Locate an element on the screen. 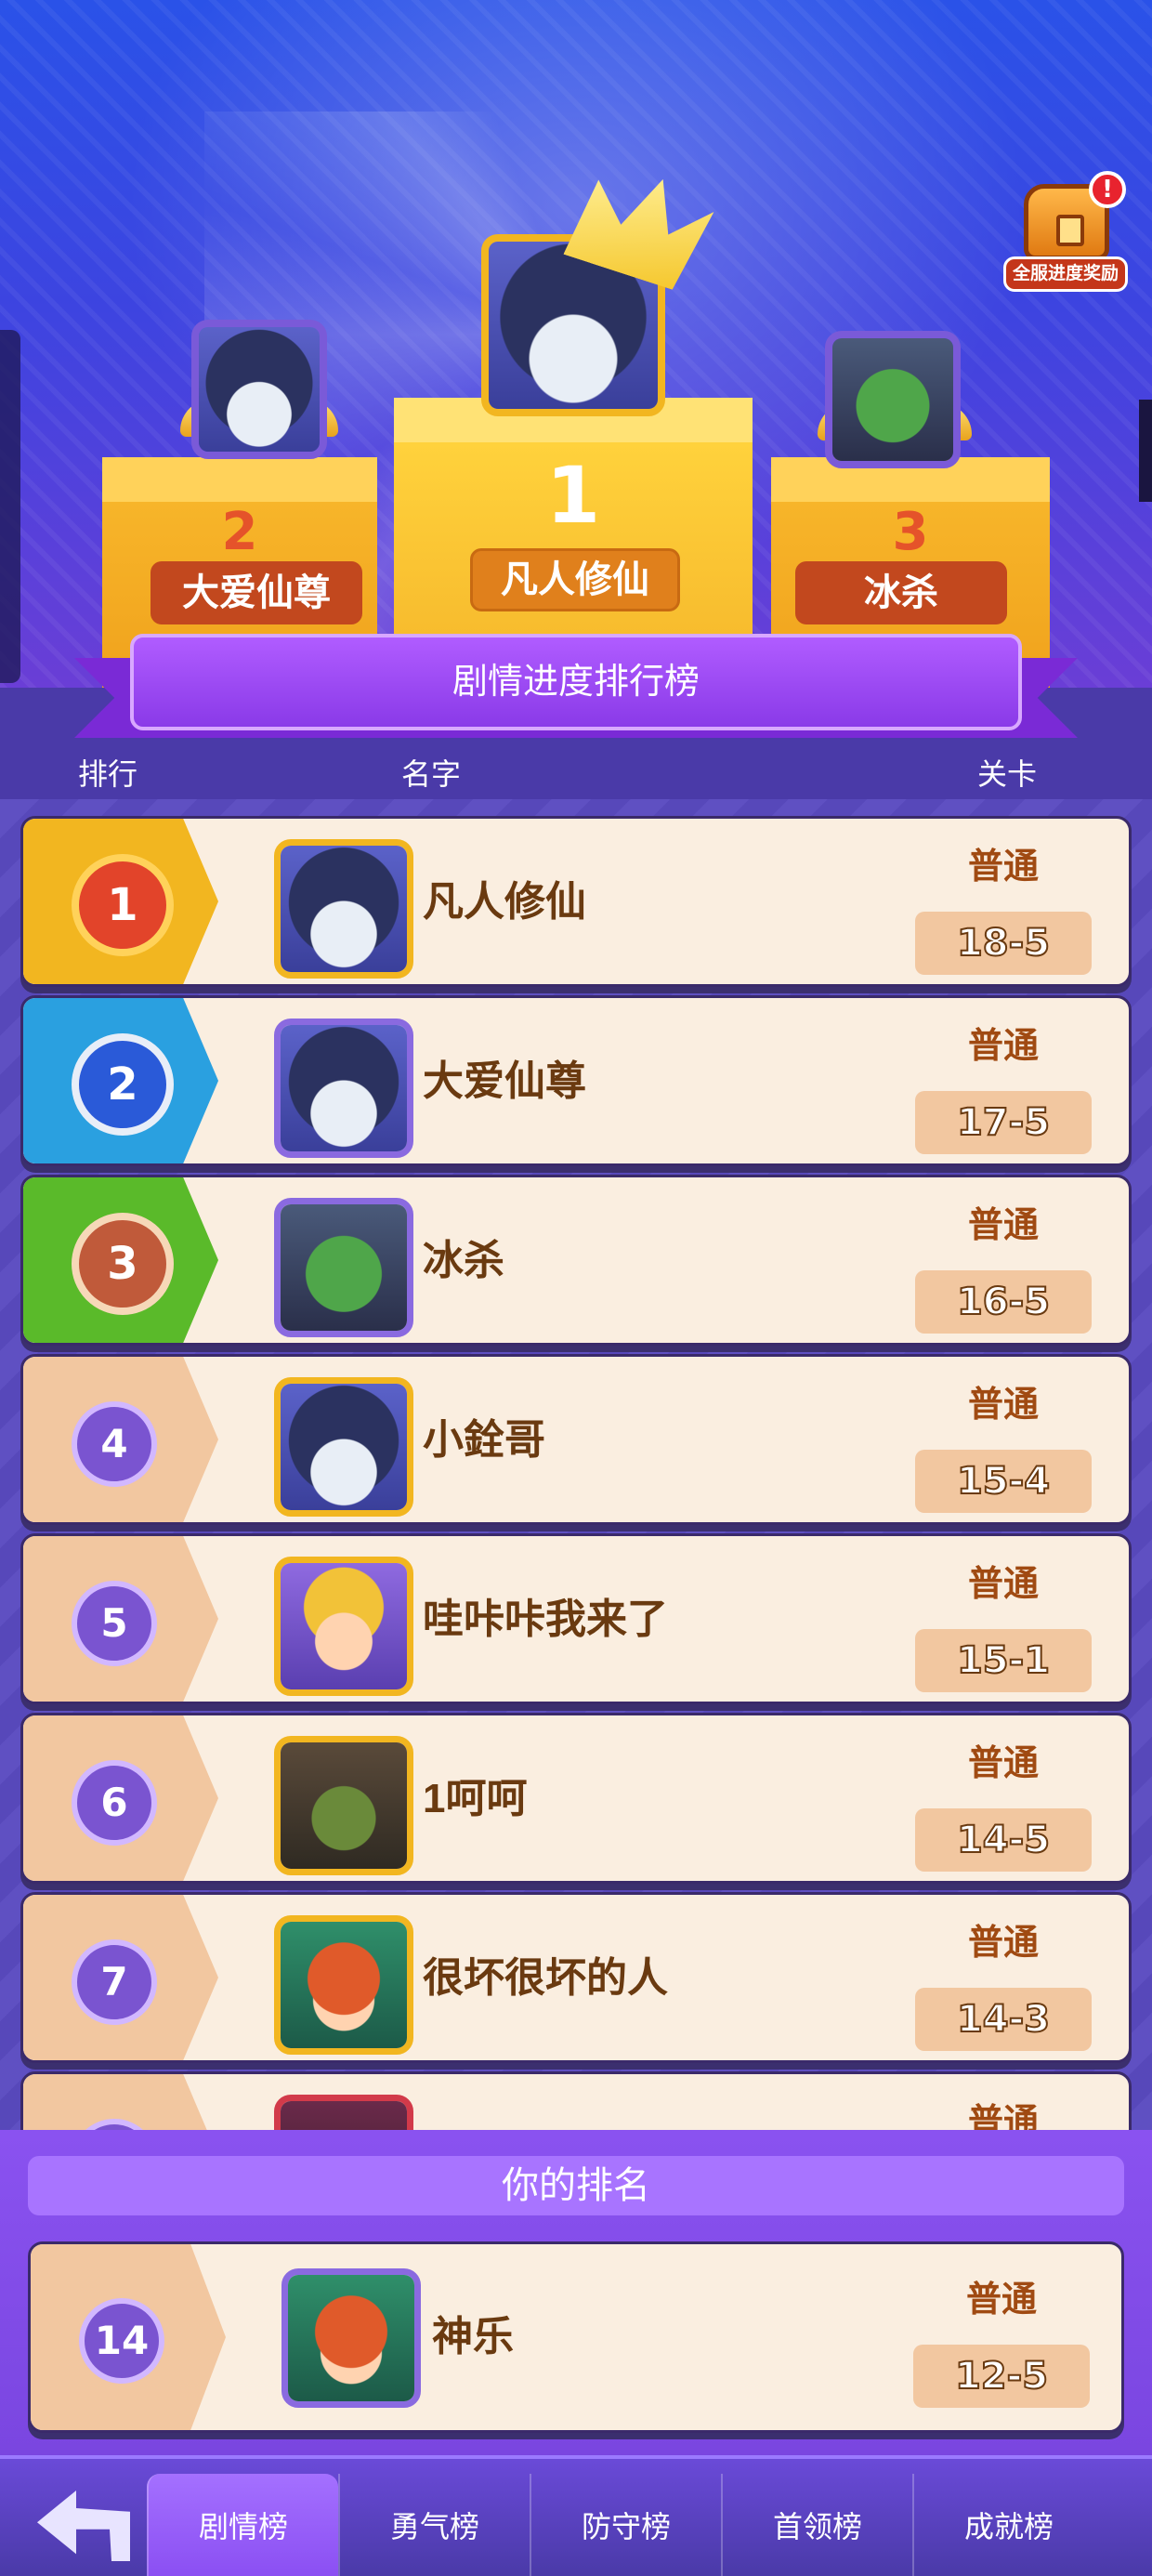 This screenshot has height=2576, width=1152. podium-name-3: 冰杀 is located at coordinates (901, 592).